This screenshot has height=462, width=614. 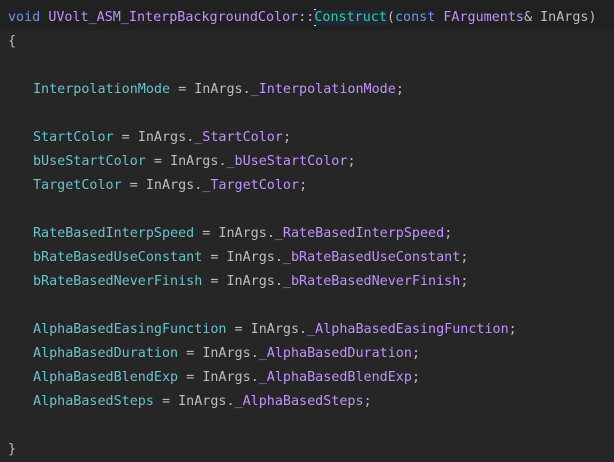 I want to click on close-paren: ), so click(x=592, y=17).